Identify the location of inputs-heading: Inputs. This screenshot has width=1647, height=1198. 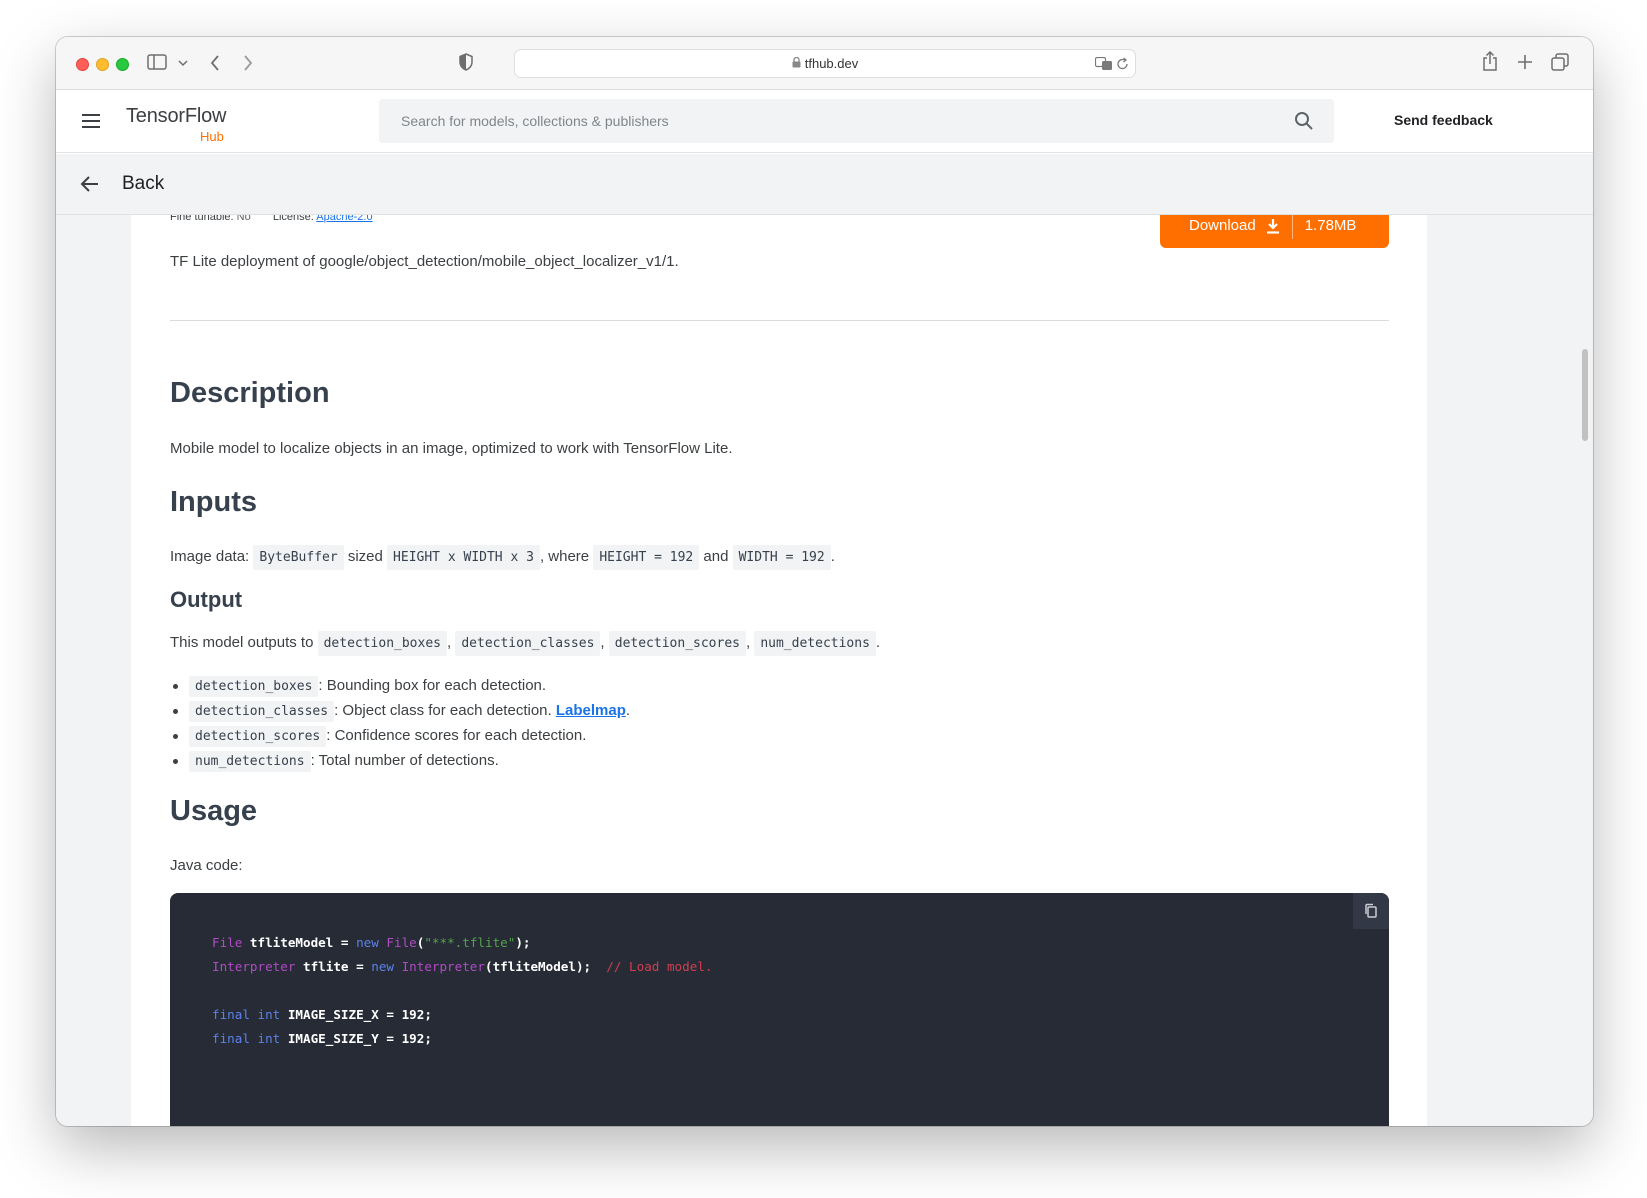
(213, 502).